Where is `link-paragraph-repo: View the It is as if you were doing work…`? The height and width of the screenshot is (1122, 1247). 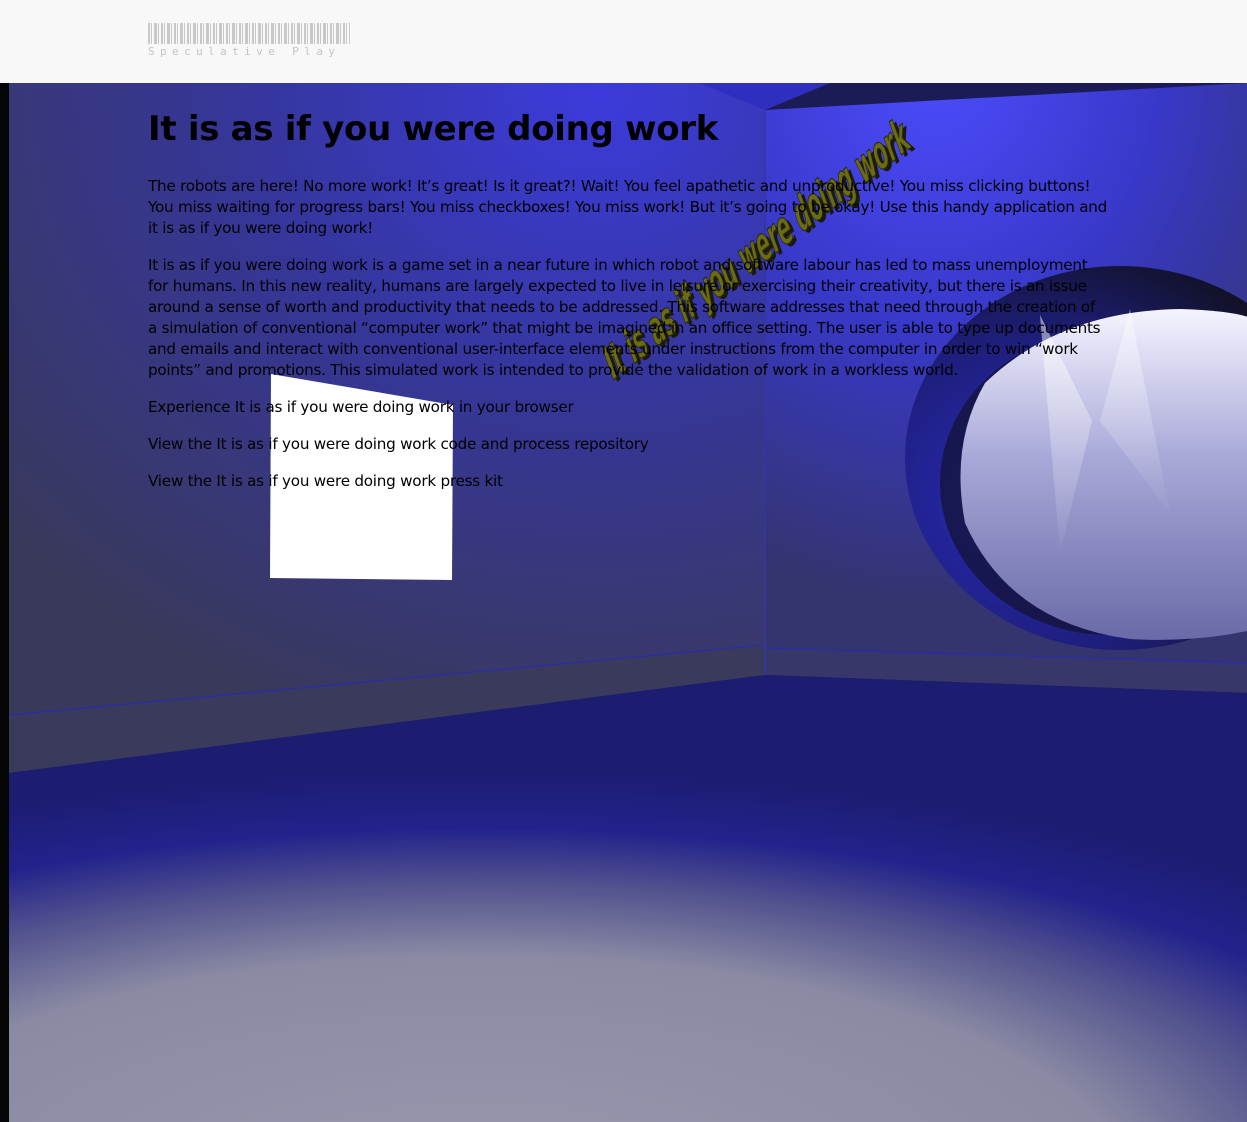 link-paragraph-repo: View the It is as if you were doing work… is located at coordinates (628, 444).